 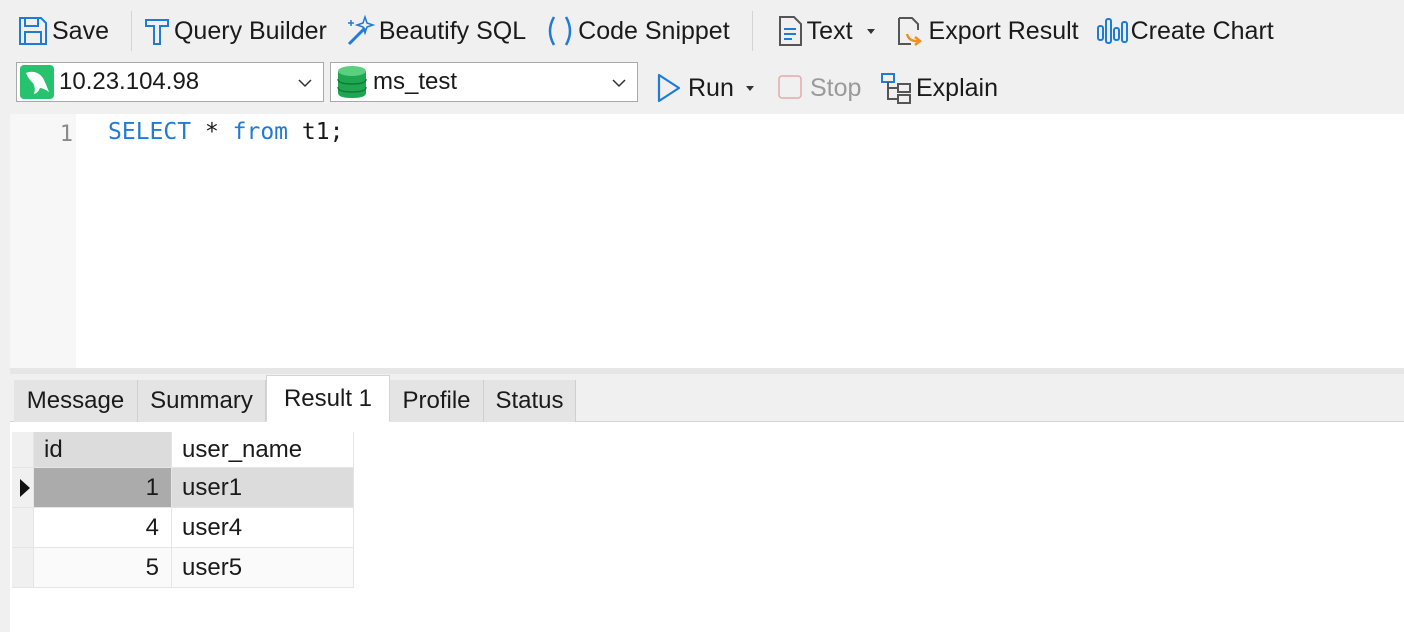 I want to click on chart-icon, so click(x=1112, y=31).